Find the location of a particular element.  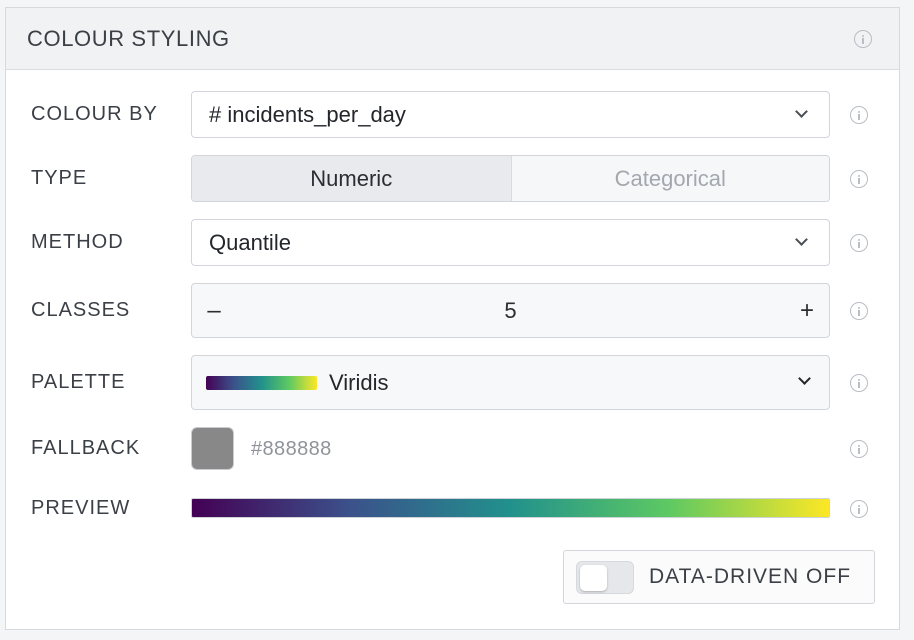

data-driven-toggle-button: DATA-DRIVEN OFF is located at coordinates (719, 577).